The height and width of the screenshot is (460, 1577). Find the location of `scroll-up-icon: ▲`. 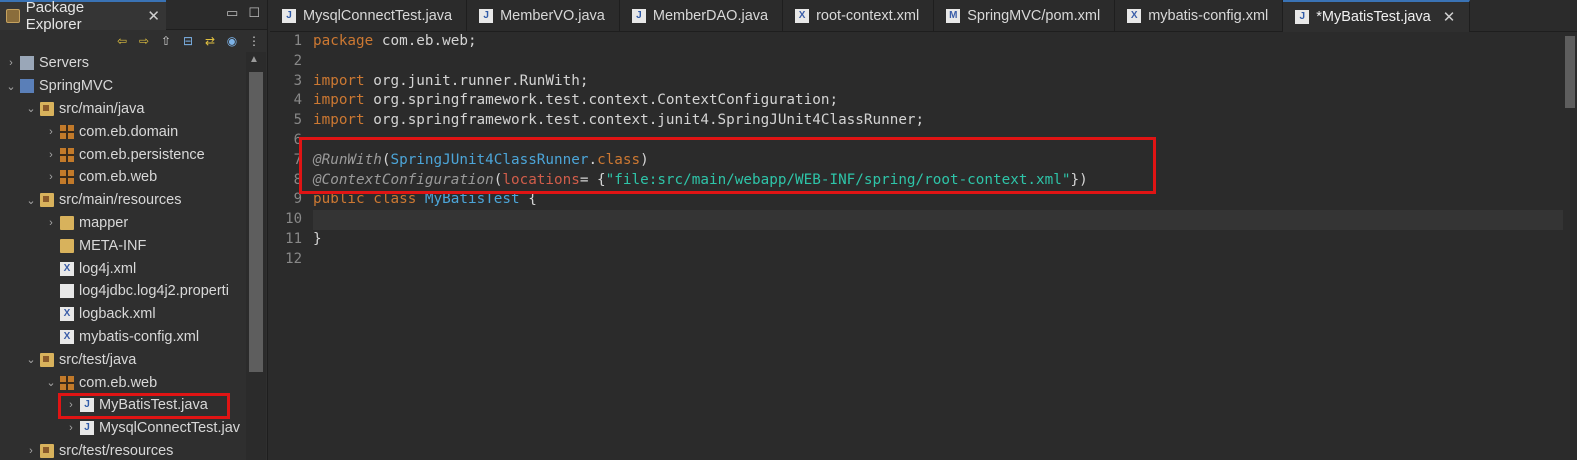

scroll-up-icon: ▲ is located at coordinates (254, 59).